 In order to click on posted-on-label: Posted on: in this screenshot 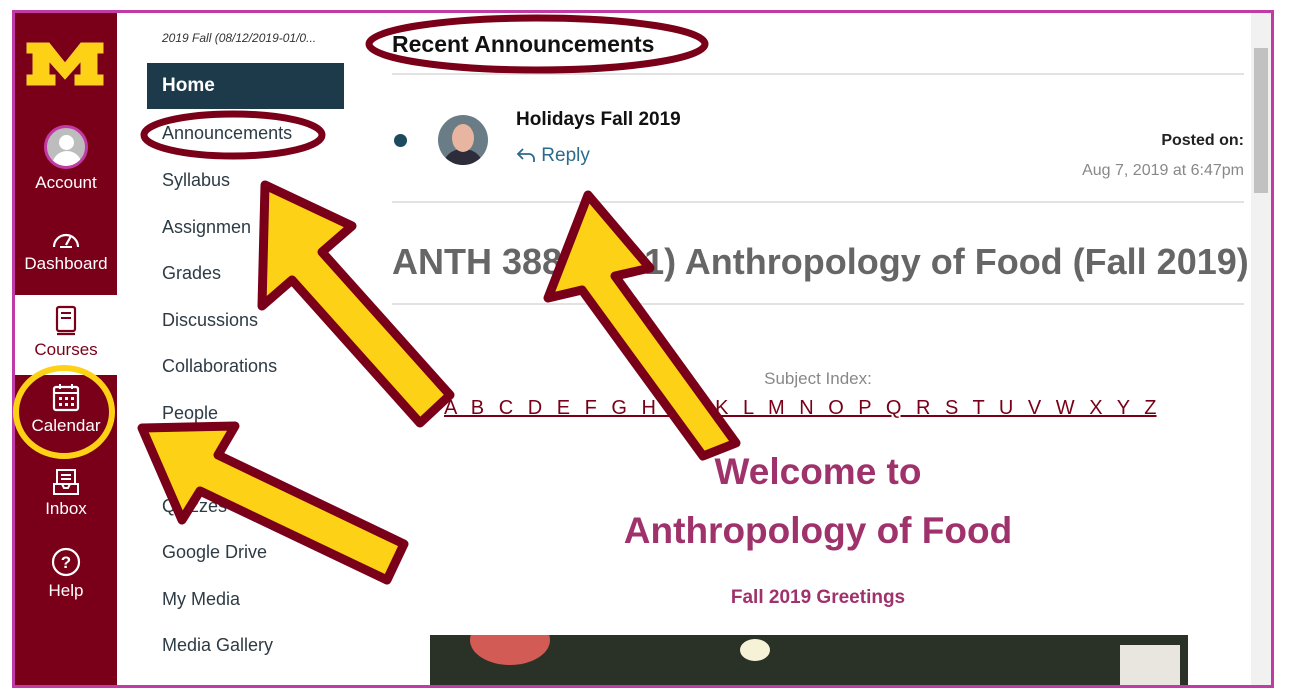, I will do `click(1202, 140)`.